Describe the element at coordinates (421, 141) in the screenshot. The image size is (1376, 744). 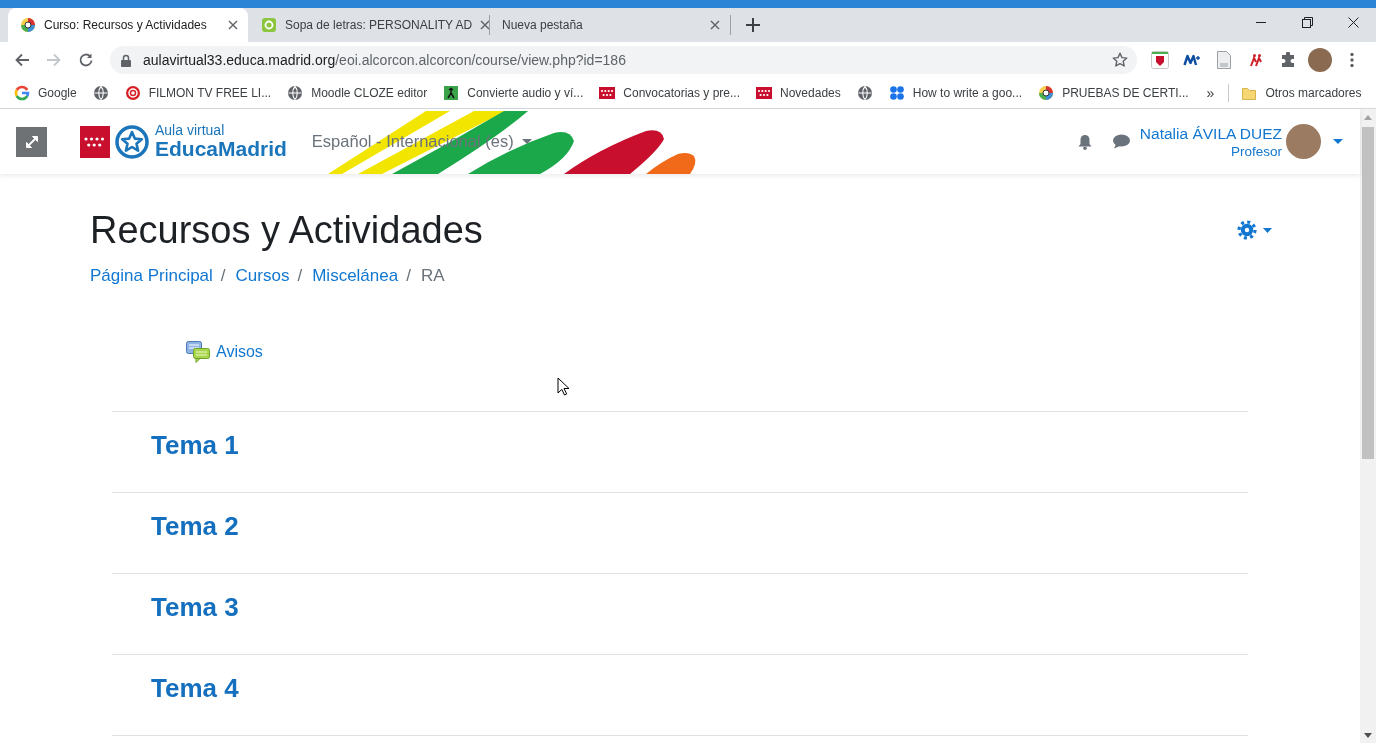
I see `language-menu: Español - Internacional (es)` at that location.